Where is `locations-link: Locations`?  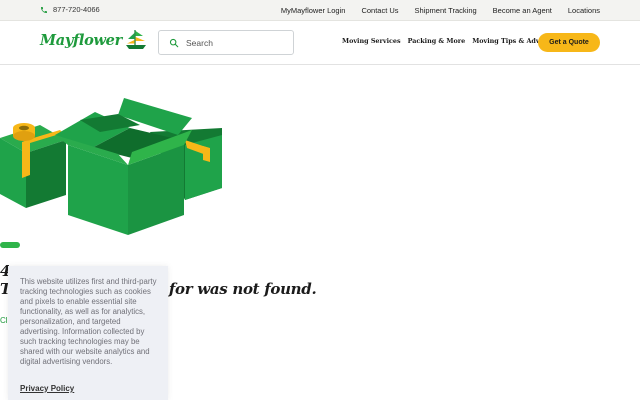
locations-link: Locations is located at coordinates (584, 10).